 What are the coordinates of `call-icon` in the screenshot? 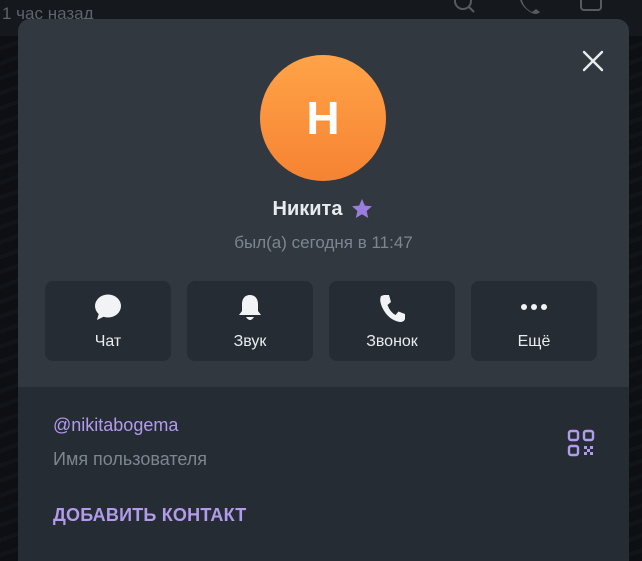 It's located at (531, 7).